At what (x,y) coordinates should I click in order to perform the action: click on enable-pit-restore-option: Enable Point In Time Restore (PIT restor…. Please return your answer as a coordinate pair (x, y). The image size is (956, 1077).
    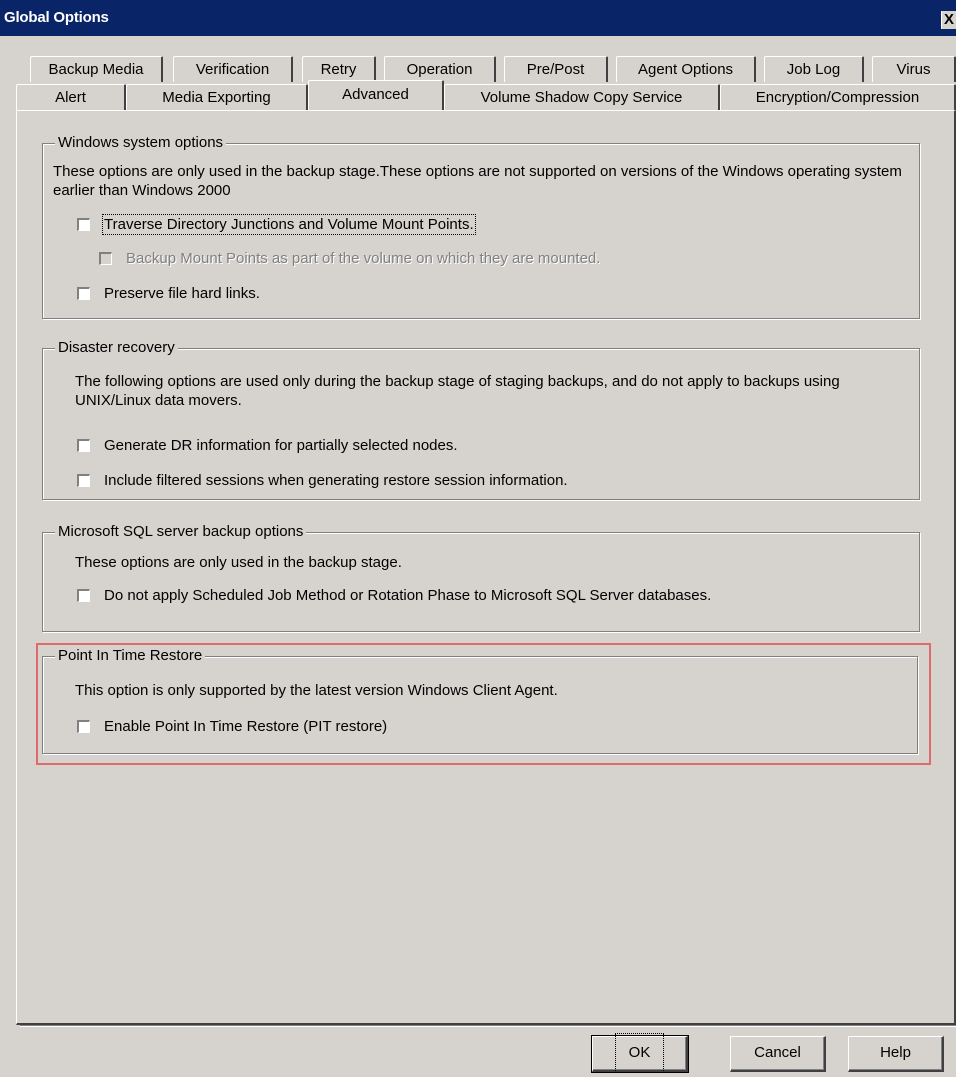
    Looking at the image, I should click on (232, 726).